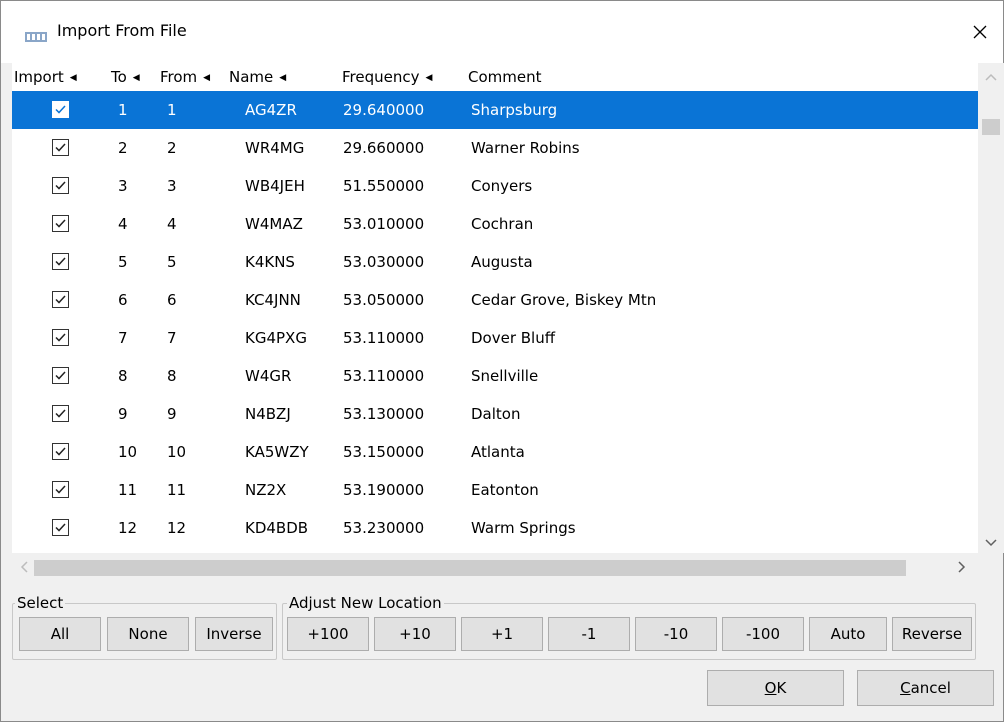 Image resolution: width=1004 pixels, height=722 pixels. Describe the element at coordinates (676, 634) in the screenshot. I see `adjust-minus-10-button: -10` at that location.